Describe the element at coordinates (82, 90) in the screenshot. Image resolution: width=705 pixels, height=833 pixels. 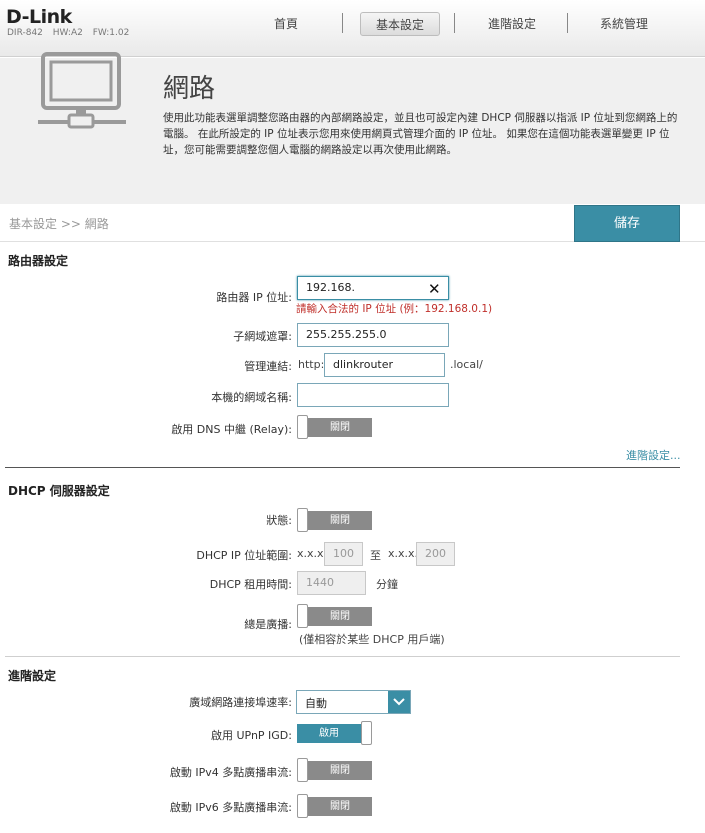
I see `network-computer-icon` at that location.